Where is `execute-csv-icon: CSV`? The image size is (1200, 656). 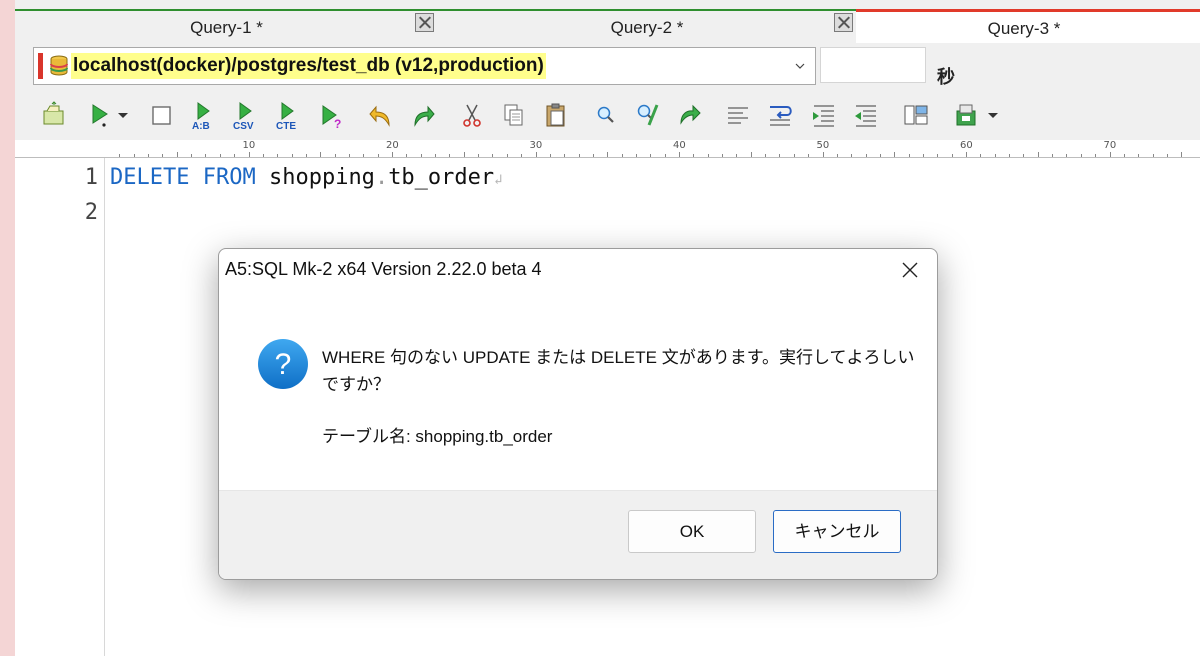
execute-csv-icon: CSV is located at coordinates (246, 116).